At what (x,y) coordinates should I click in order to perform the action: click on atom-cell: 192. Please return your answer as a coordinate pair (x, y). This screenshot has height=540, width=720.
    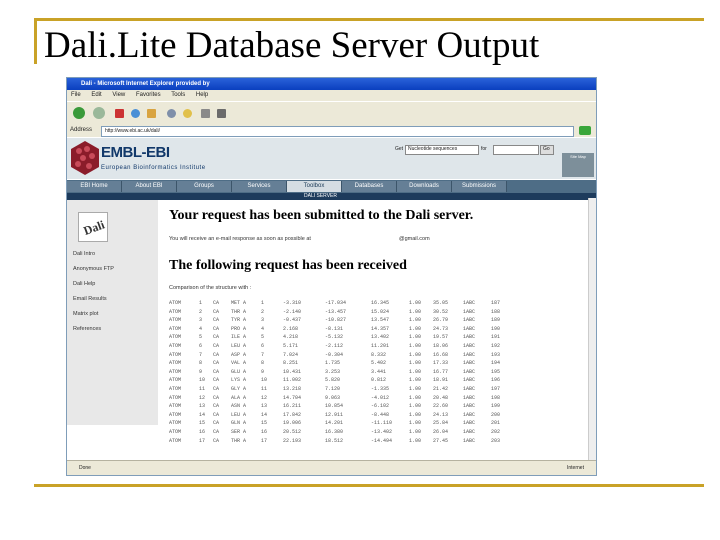
    Looking at the image, I should click on (496, 345).